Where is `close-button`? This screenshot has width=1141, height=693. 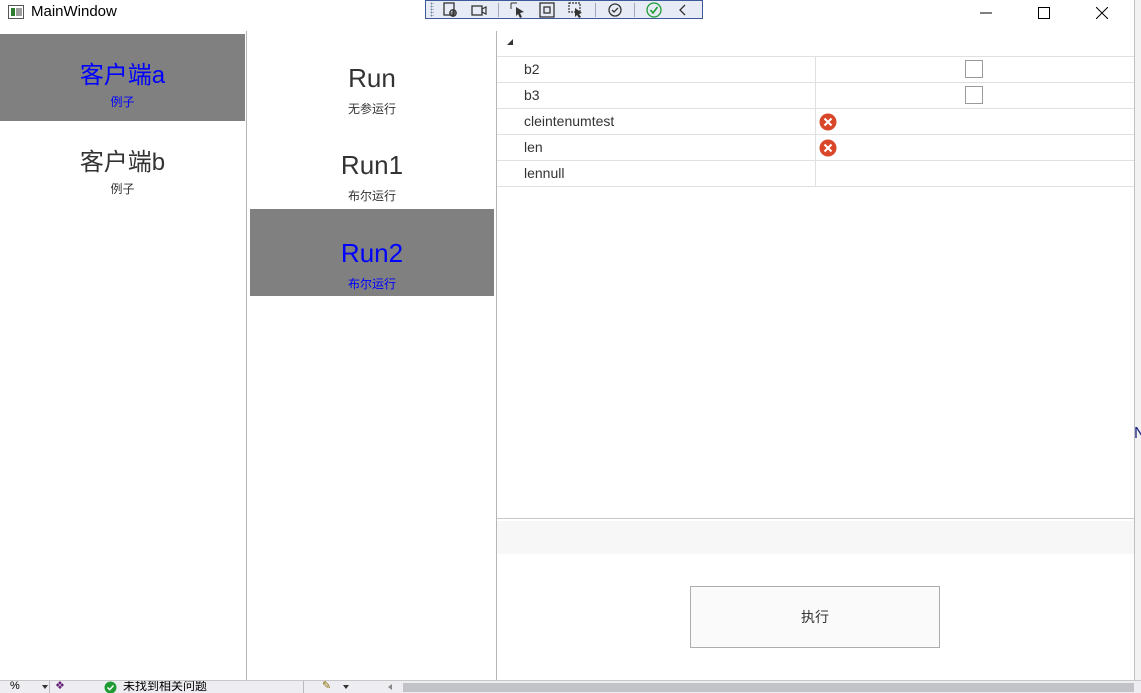 close-button is located at coordinates (1102, 12).